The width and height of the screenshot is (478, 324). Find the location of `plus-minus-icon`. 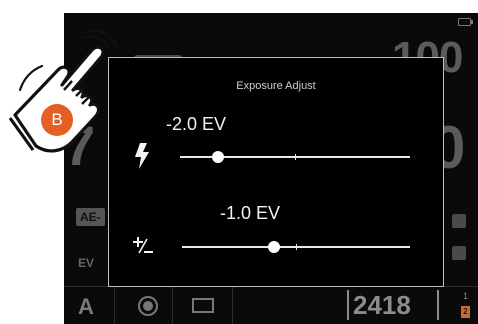

plus-minus-icon is located at coordinates (143, 245).